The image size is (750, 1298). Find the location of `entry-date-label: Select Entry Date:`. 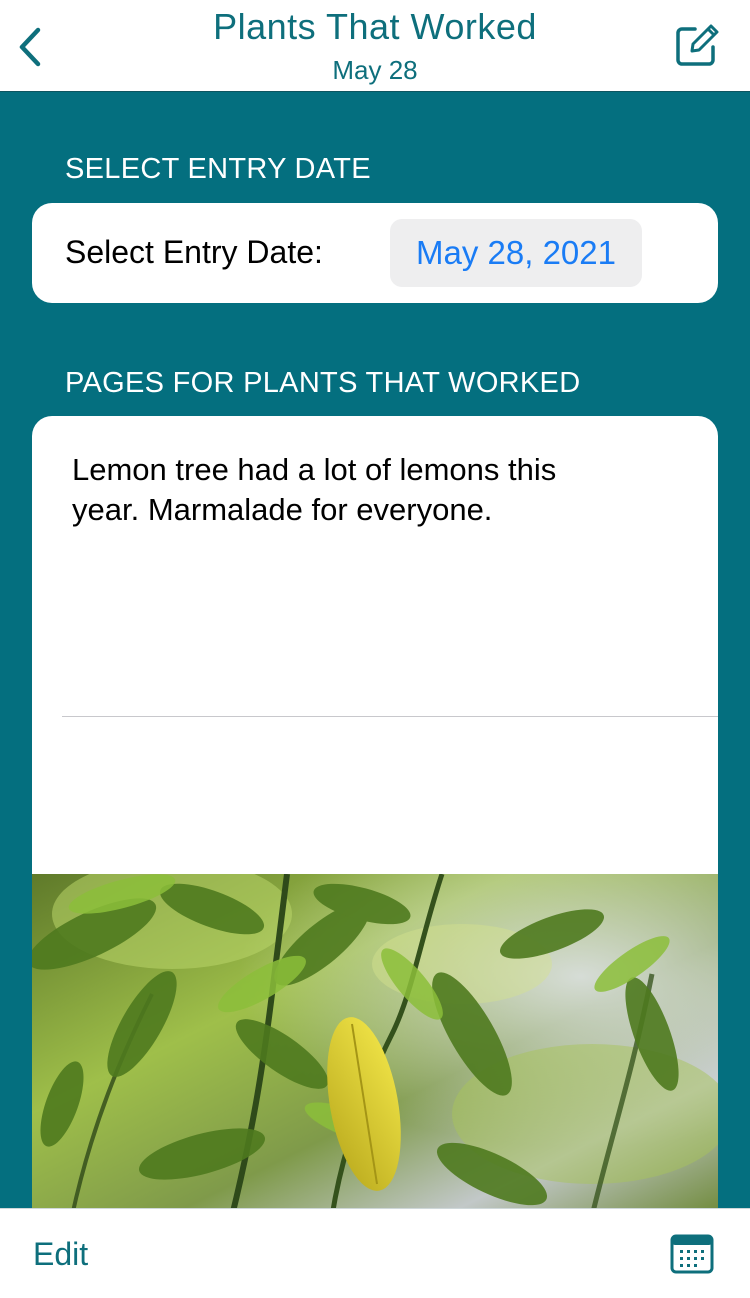

entry-date-label: Select Entry Date: is located at coordinates (194, 252).